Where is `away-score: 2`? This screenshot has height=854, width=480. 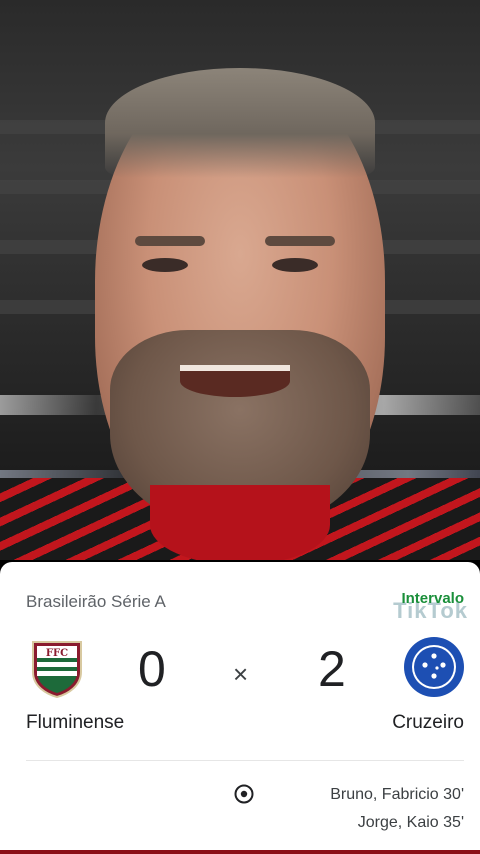 away-score: 2 is located at coordinates (332, 669).